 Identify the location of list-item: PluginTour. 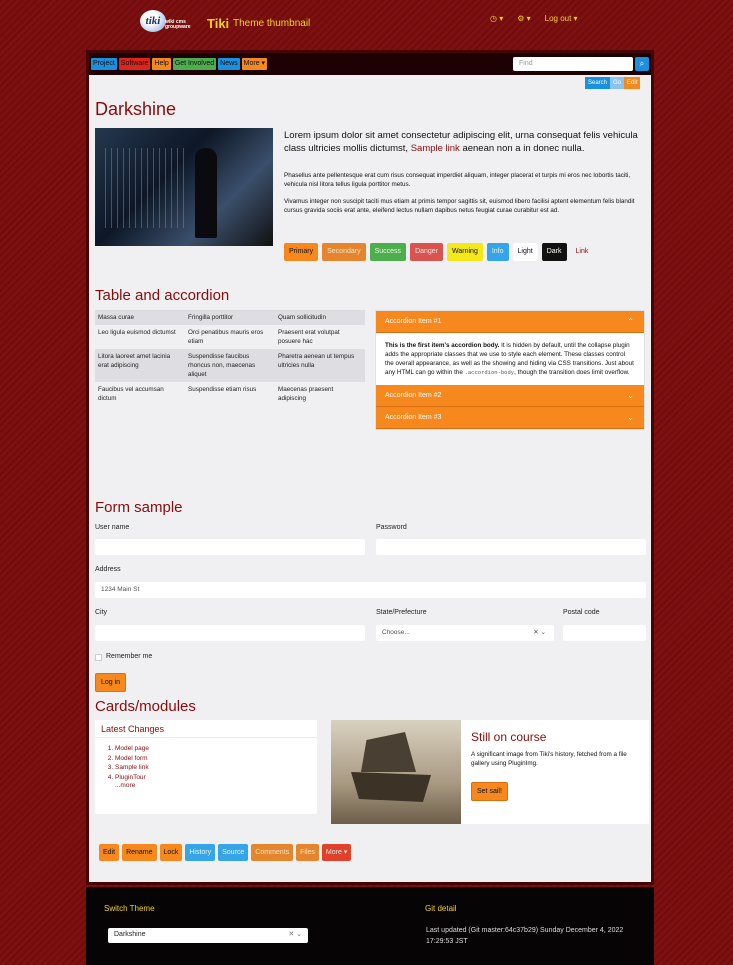
(216, 778).